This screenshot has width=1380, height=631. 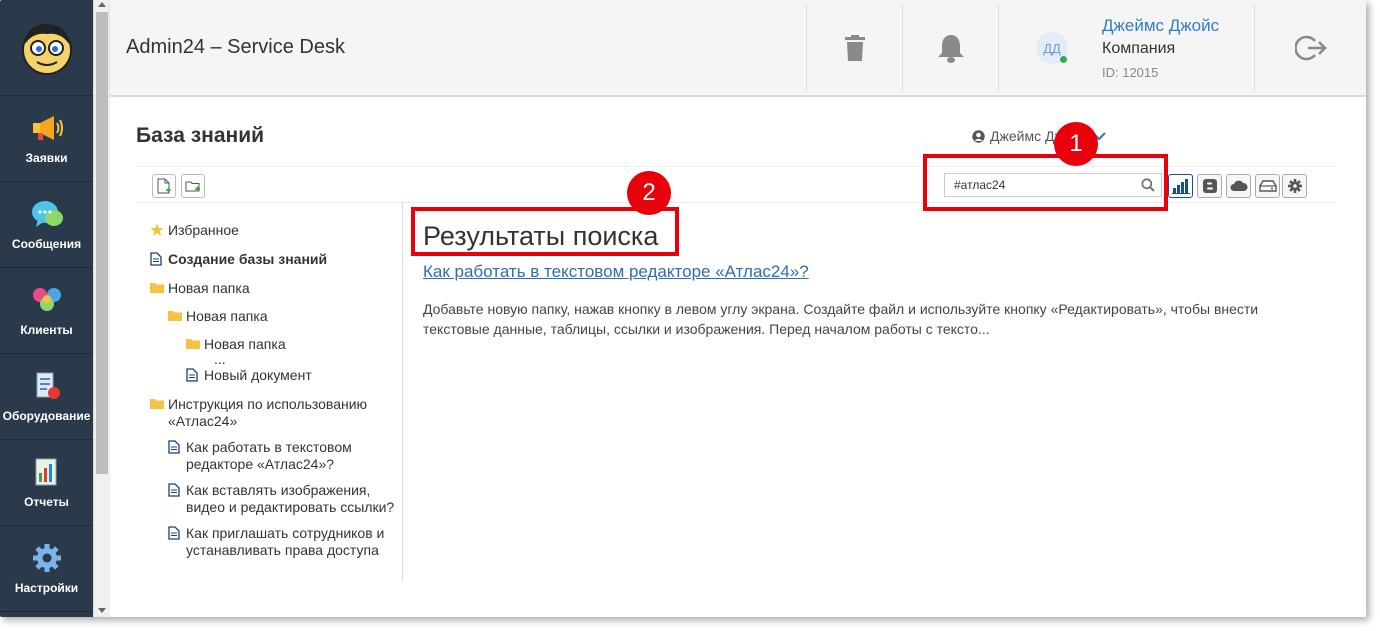 I want to click on star-icon, so click(x=159, y=232).